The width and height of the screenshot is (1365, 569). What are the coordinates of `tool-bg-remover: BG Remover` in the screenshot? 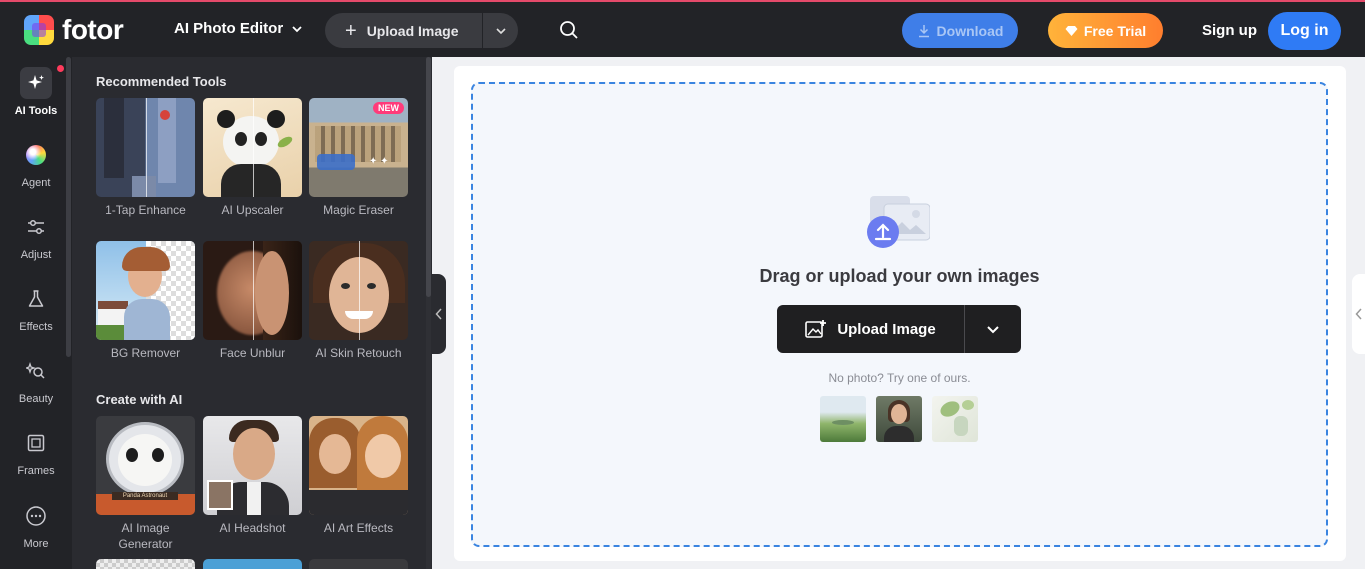 It's located at (145, 301).